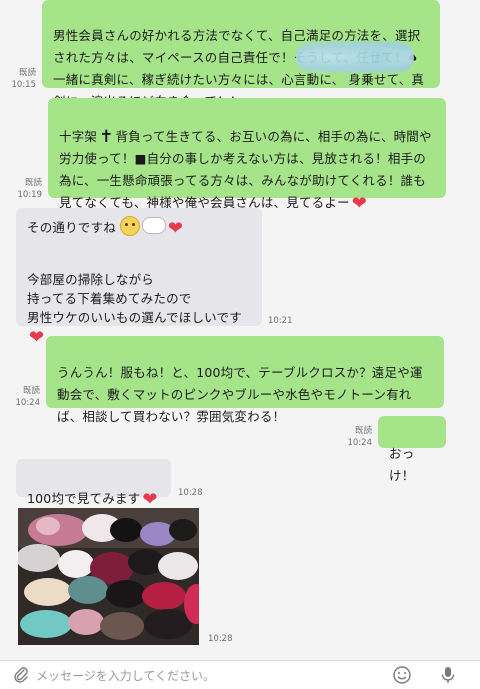 The height and width of the screenshot is (689, 480). I want to click on emoji-icon, so click(402, 675).